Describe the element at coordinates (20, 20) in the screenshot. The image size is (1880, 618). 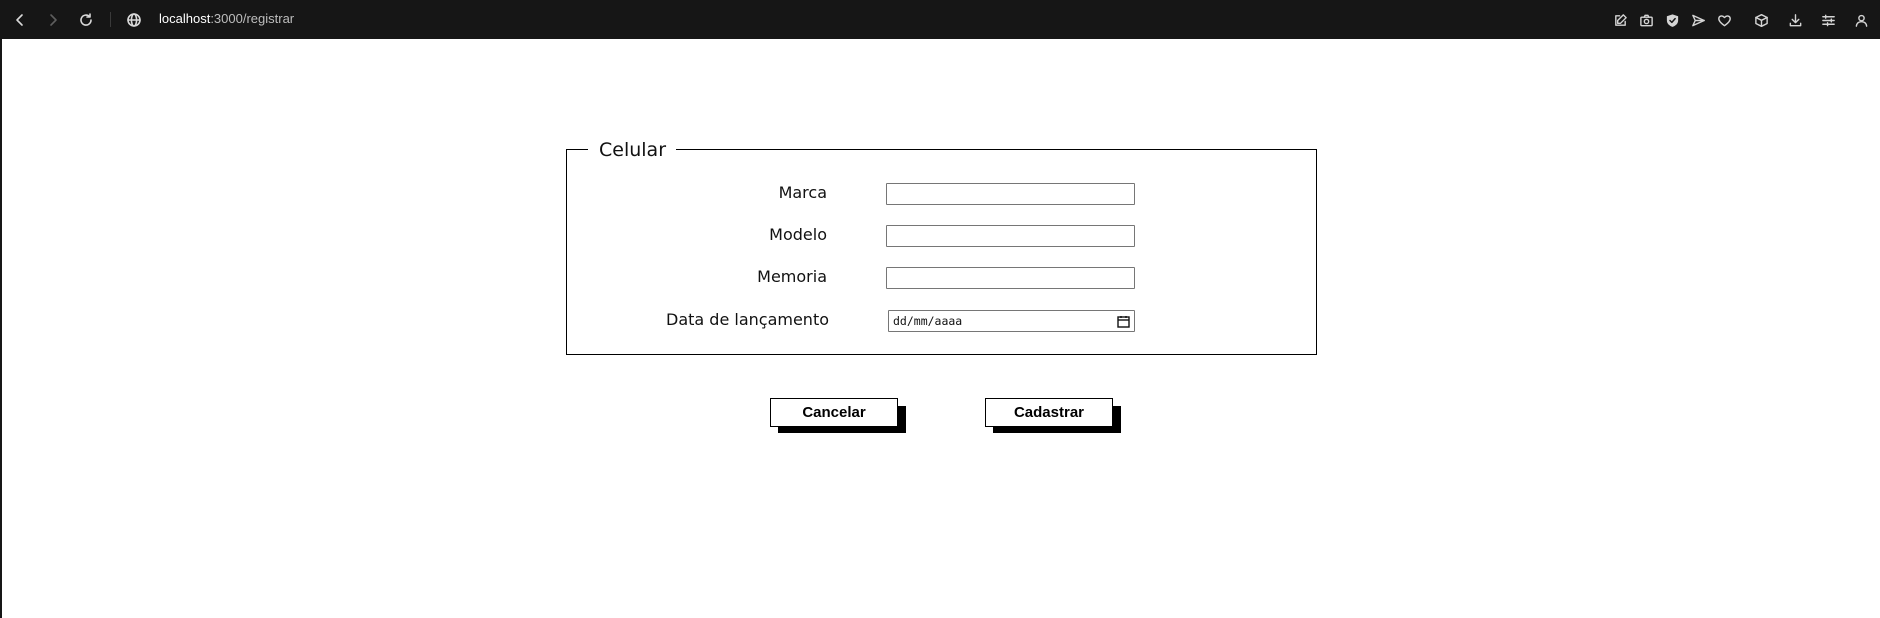
I see `back-icon` at that location.